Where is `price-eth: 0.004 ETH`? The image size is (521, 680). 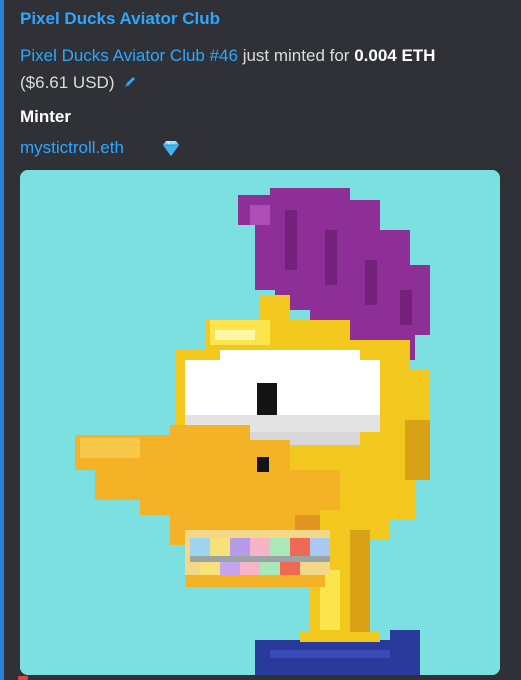 price-eth: 0.004 ETH is located at coordinates (395, 55).